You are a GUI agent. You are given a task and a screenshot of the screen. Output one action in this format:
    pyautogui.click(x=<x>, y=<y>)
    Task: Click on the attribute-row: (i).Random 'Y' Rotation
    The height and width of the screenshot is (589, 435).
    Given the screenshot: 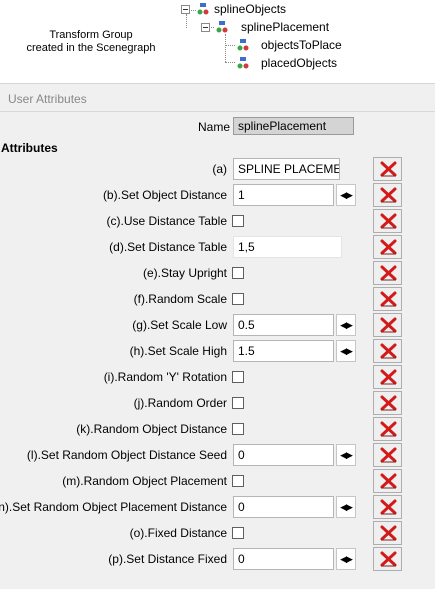 What is the action you would take?
    pyautogui.click(x=217, y=378)
    